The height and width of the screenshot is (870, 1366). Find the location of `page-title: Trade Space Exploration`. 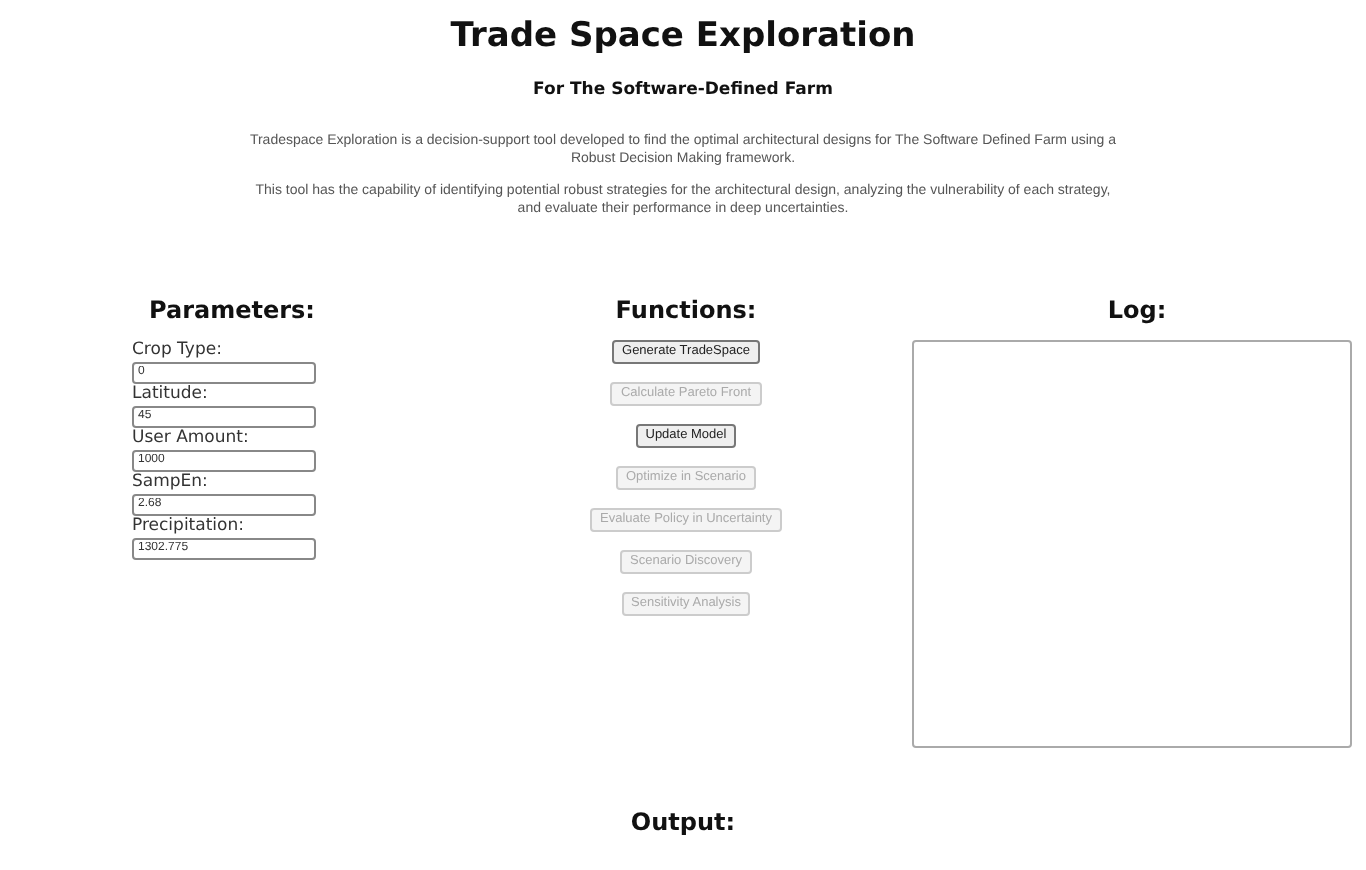

page-title: Trade Space Exploration is located at coordinates (683, 36).